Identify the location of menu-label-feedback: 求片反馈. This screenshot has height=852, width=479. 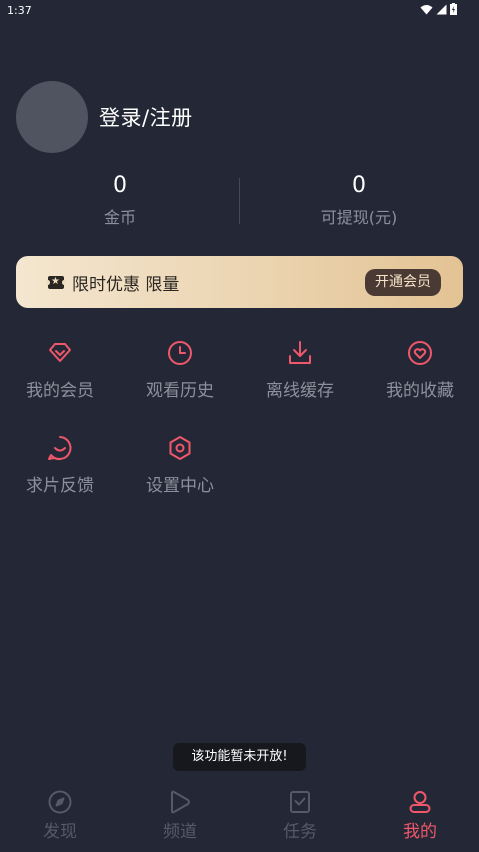
(60, 486).